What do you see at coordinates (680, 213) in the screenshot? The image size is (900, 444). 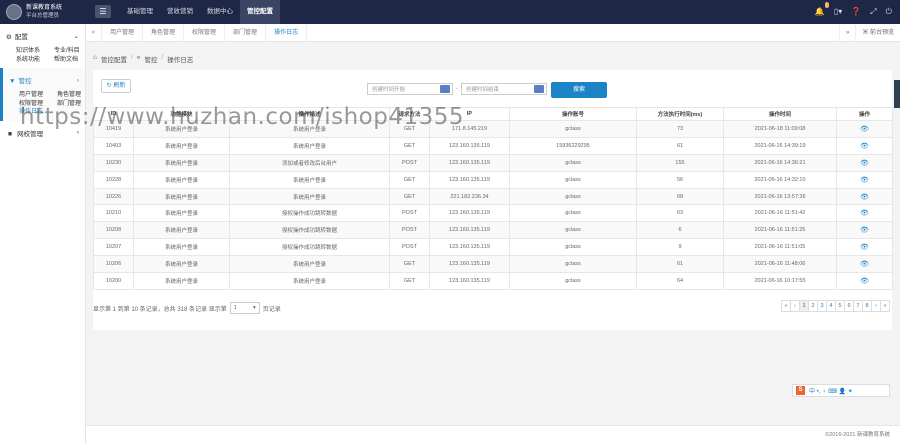 I see `table-cell: 63` at bounding box center [680, 213].